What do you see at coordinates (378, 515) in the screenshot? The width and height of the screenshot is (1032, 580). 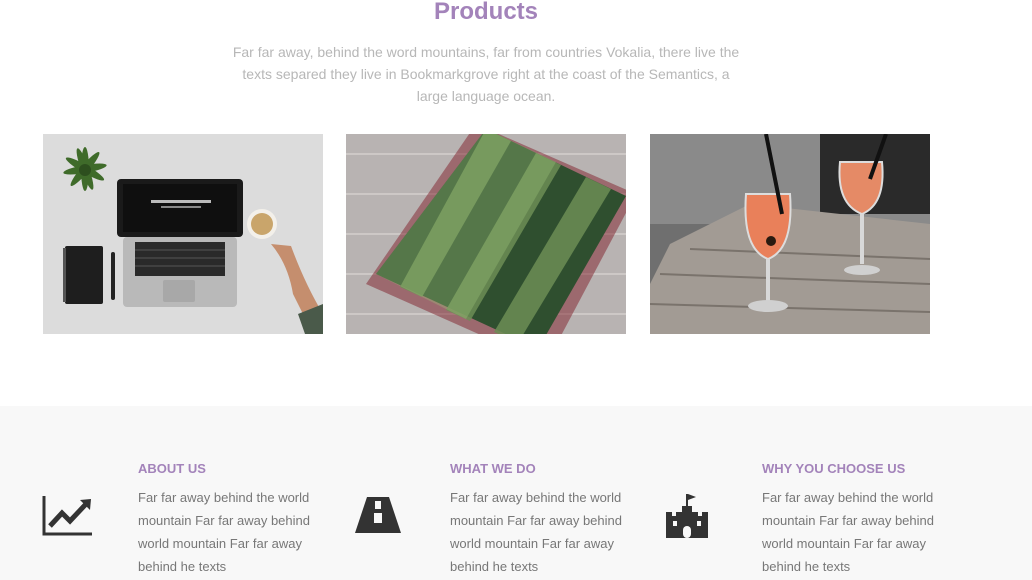 I see `road-icon` at bounding box center [378, 515].